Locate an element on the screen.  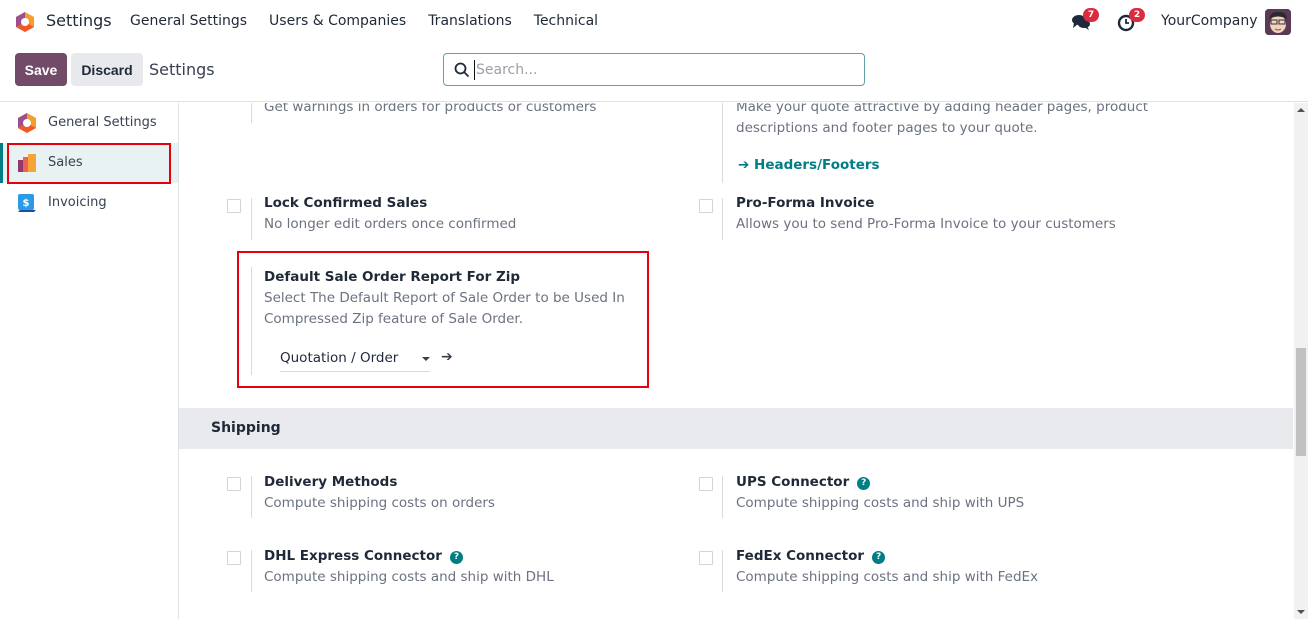
setting-title-text: UPS Connector is located at coordinates (793, 482).